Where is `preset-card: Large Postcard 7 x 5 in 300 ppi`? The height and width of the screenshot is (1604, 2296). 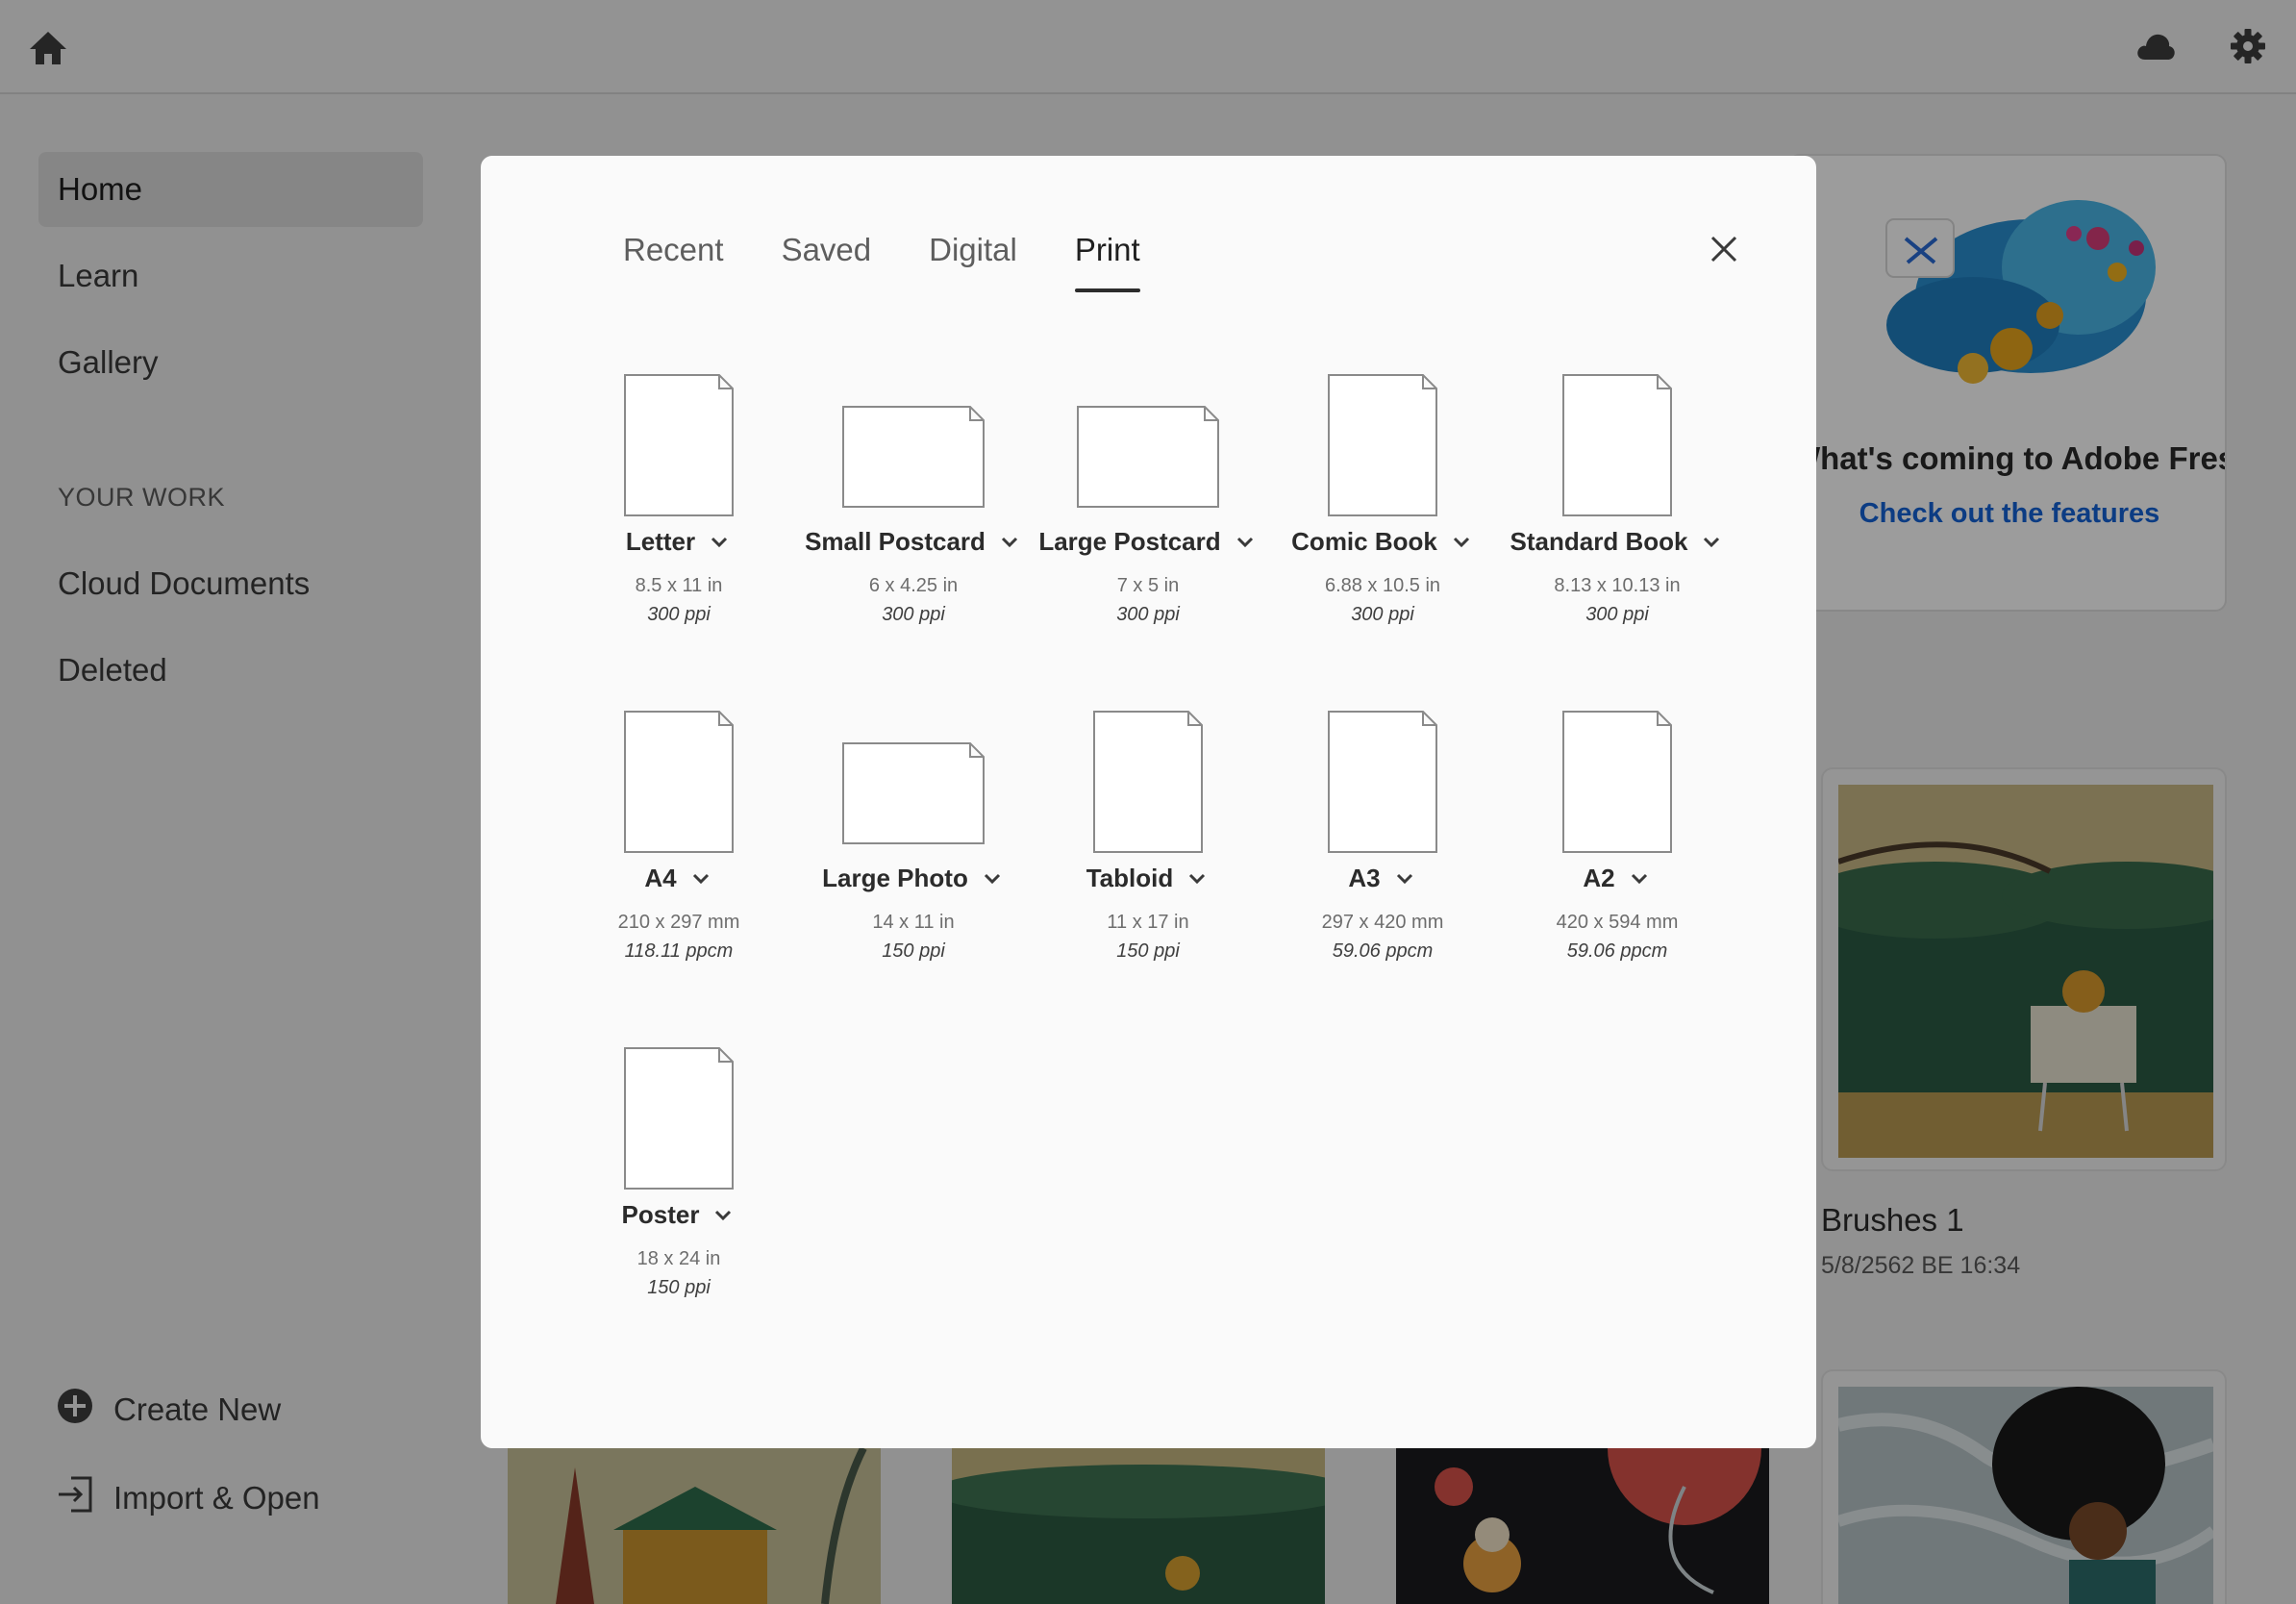 preset-card: Large Postcard 7 x 5 in 300 ppi is located at coordinates (1148, 503).